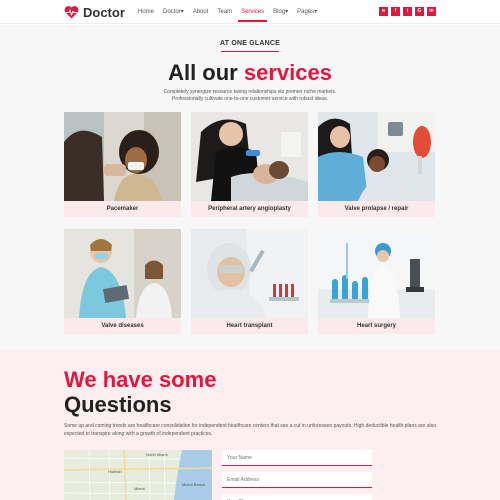 The height and width of the screenshot is (500, 500). I want to click on valve-repair-photo, so click(376, 156).